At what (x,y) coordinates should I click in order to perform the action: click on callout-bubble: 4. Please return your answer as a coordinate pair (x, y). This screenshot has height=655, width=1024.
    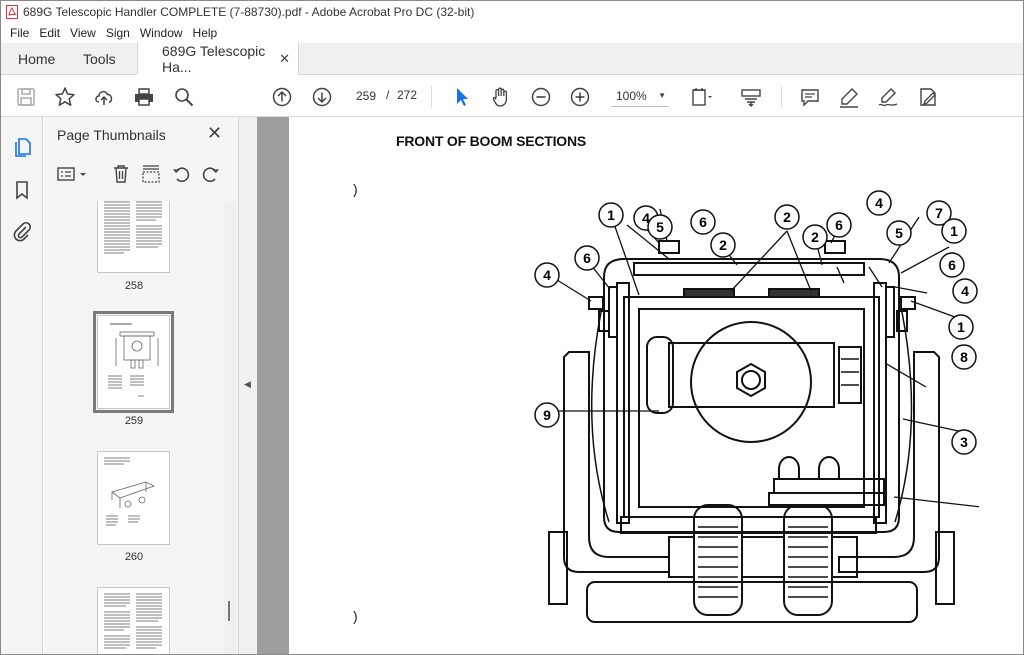
    Looking at the image, I should click on (879, 203).